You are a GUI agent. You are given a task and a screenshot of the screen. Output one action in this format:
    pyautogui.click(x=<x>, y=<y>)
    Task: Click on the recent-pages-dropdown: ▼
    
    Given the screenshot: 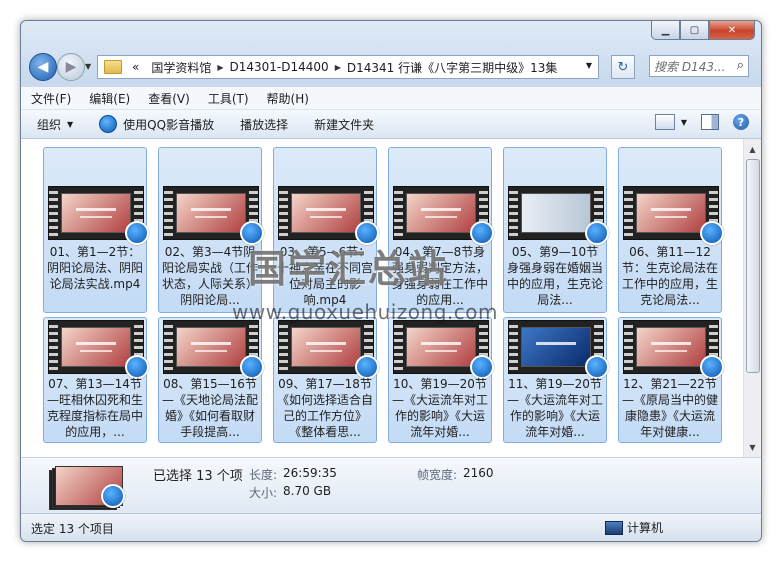 What is the action you would take?
    pyautogui.click(x=88, y=66)
    